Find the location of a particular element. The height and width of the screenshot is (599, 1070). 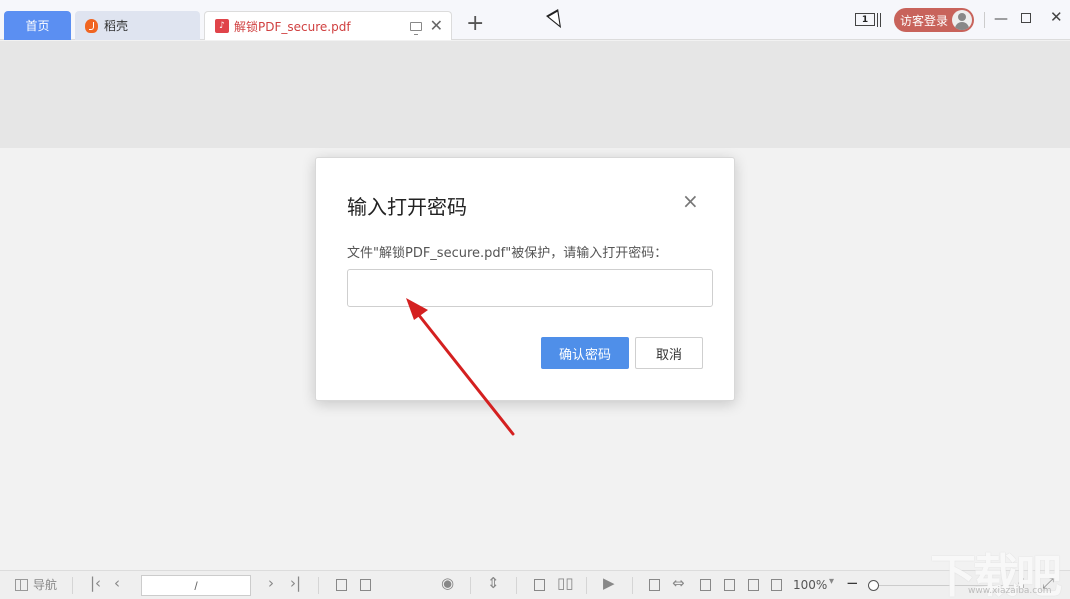

tab-daoke: 稻壳 is located at coordinates (137, 25).